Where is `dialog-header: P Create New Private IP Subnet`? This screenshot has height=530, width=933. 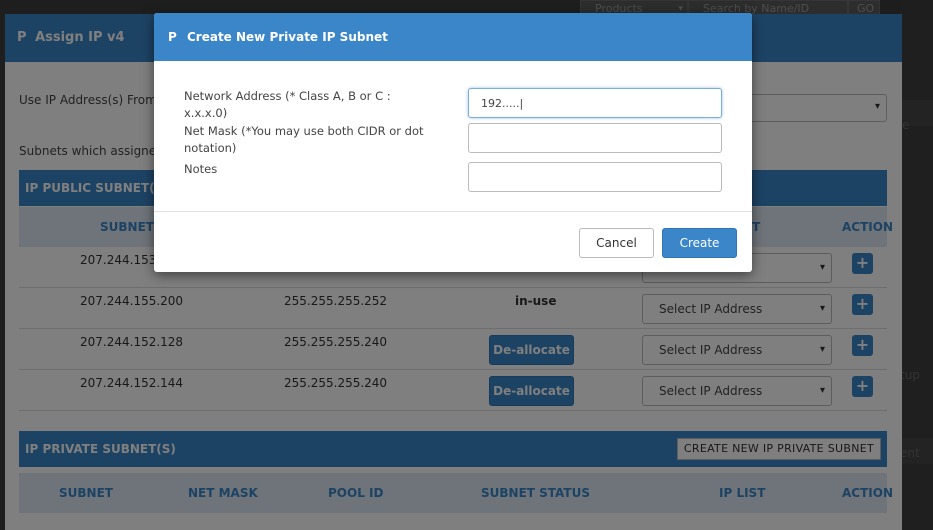 dialog-header: P Create New Private IP Subnet is located at coordinates (453, 37).